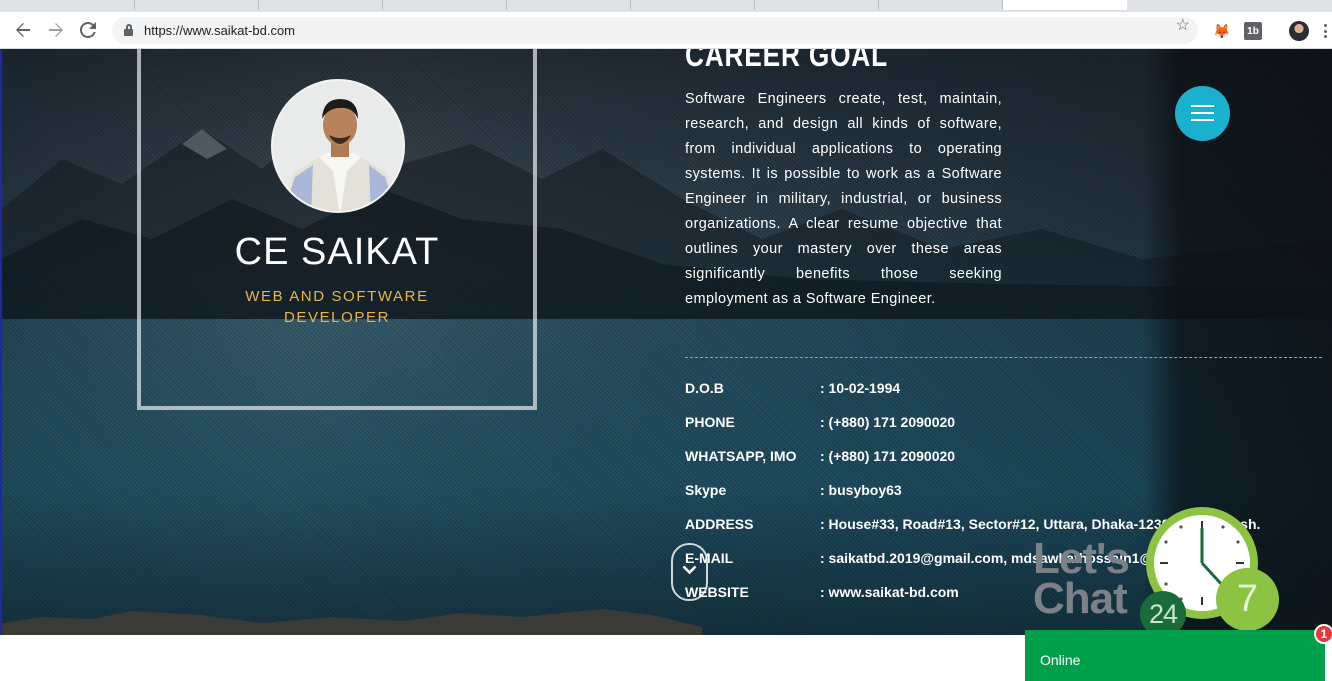 Image resolution: width=1332 pixels, height=681 pixels. I want to click on person-portrait-icon, so click(338, 146).